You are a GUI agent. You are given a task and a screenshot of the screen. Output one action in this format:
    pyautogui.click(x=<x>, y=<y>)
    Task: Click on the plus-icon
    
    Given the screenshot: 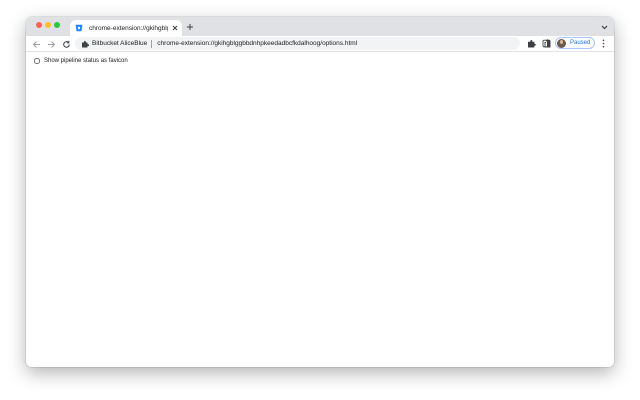 What is the action you would take?
    pyautogui.click(x=190, y=27)
    